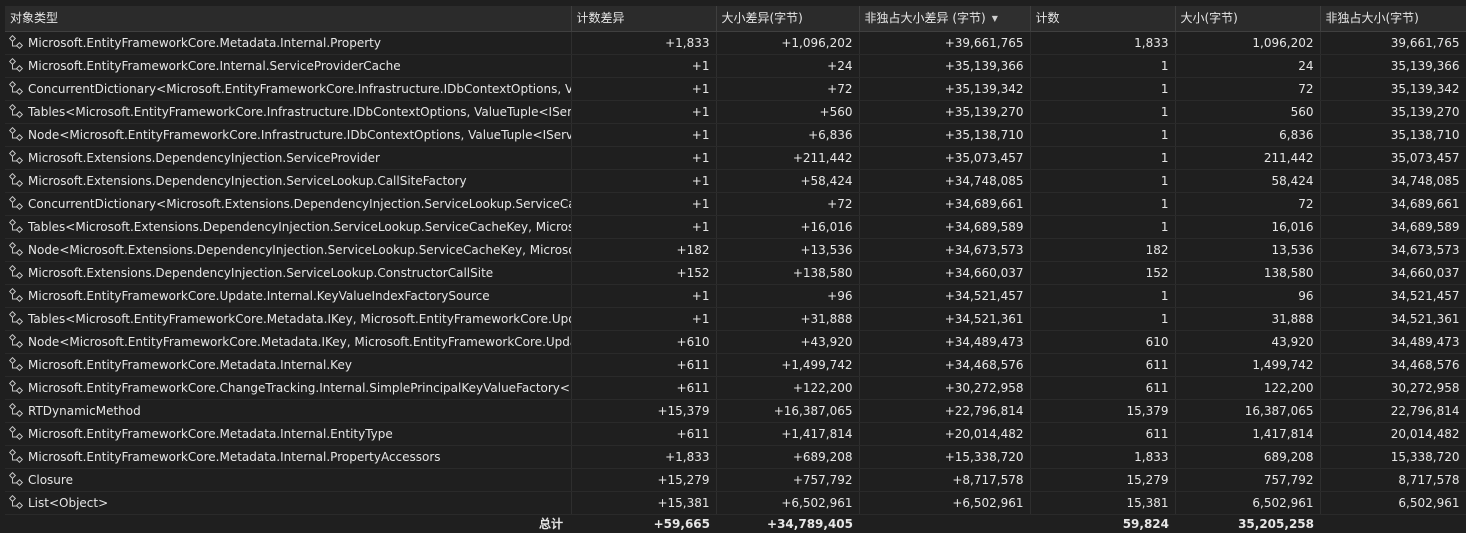 The width and height of the screenshot is (1466, 533). Describe the element at coordinates (787, 19) in the screenshot. I see `column-header-size-diff: 大小差异(字节)` at that location.